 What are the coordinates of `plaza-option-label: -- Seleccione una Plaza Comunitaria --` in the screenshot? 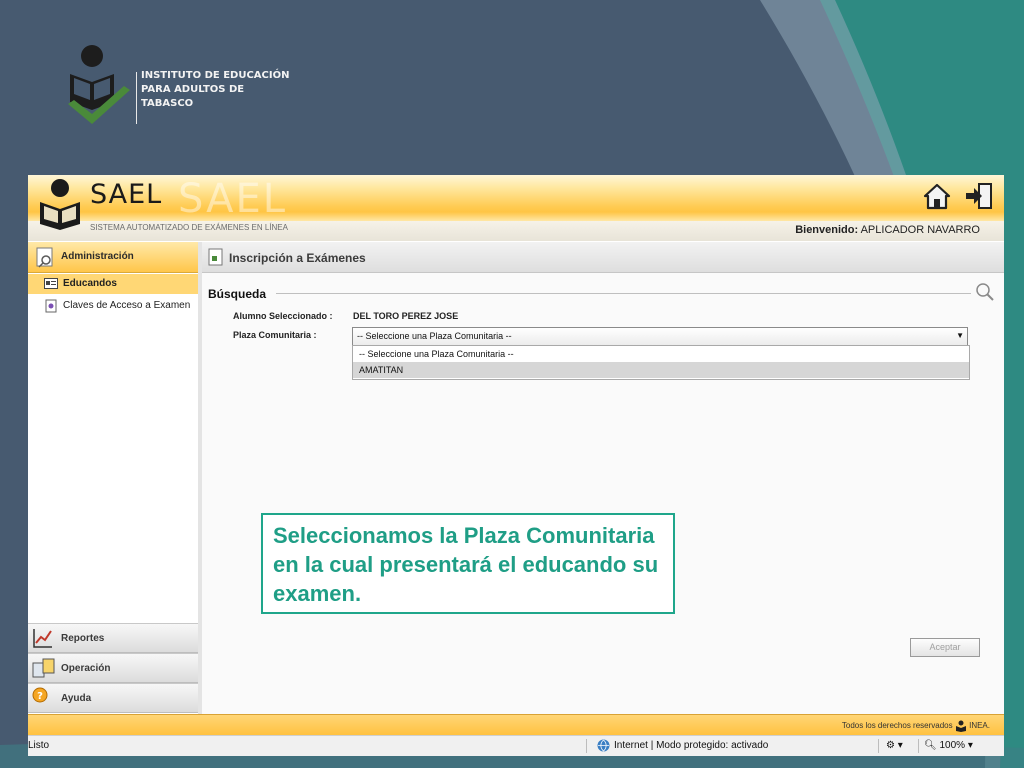 It's located at (436, 354).